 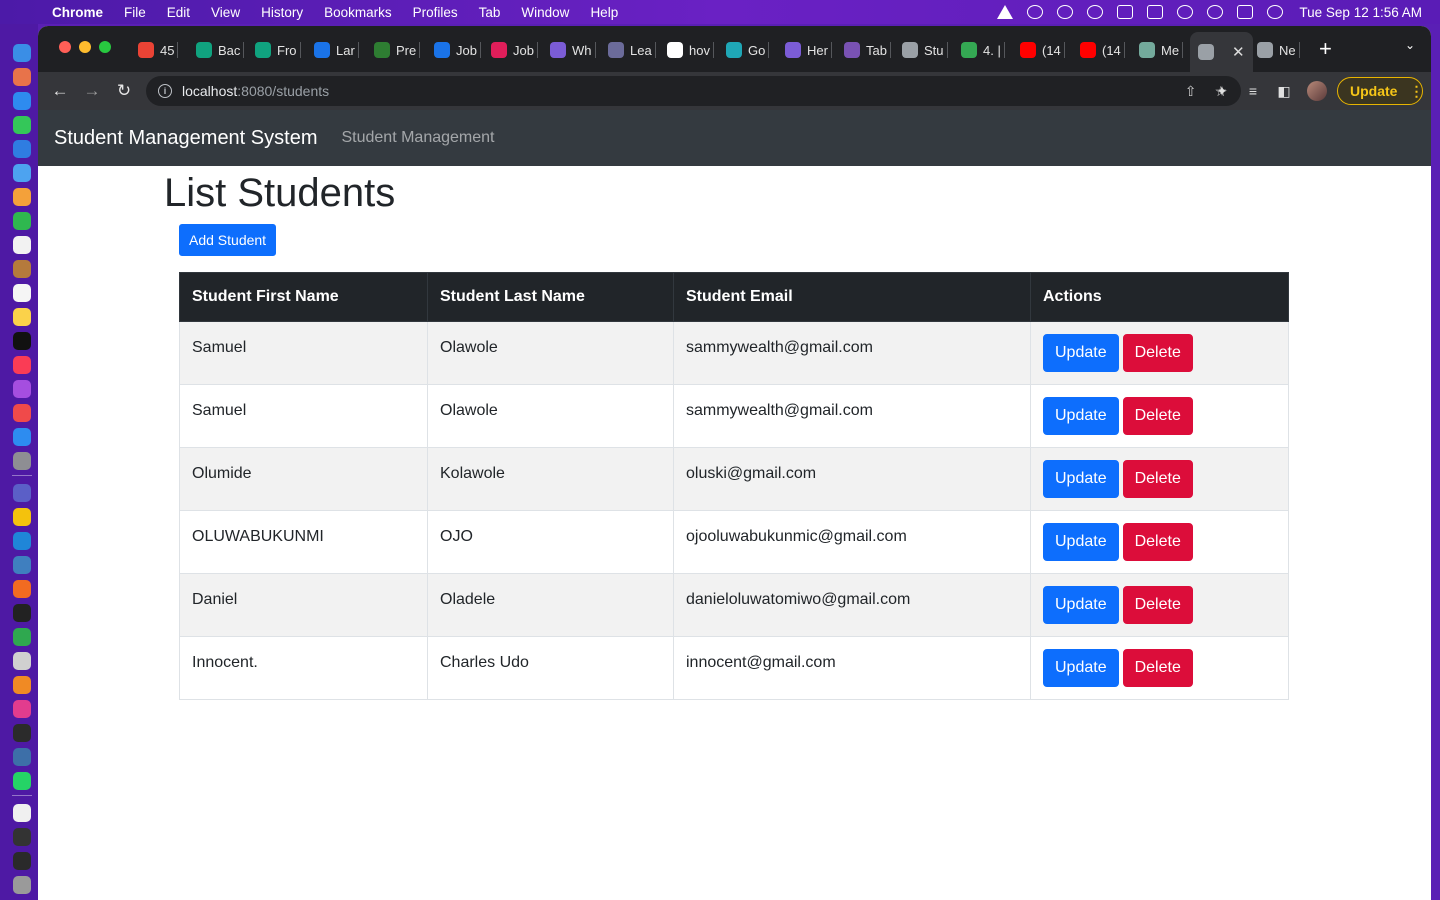 I want to click on tab: Me, so click(x=1161, y=50).